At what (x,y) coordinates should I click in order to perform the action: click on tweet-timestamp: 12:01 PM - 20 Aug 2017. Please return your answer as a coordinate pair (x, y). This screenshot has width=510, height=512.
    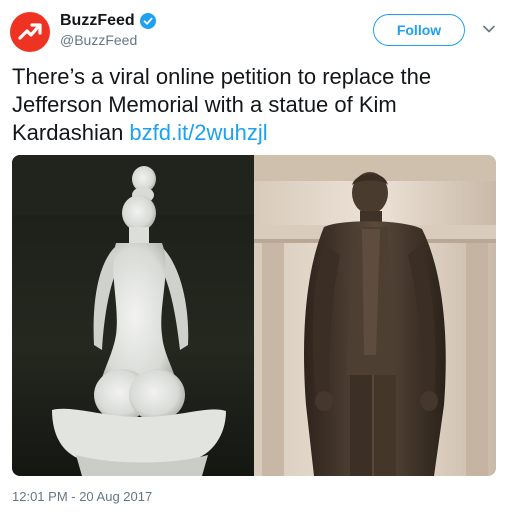
    Looking at the image, I should click on (82, 496).